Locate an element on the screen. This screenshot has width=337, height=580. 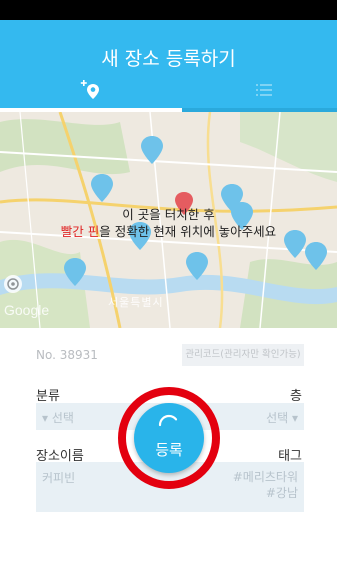
tag-placeholder-line1: #메리츠타워 is located at coordinates (265, 477).